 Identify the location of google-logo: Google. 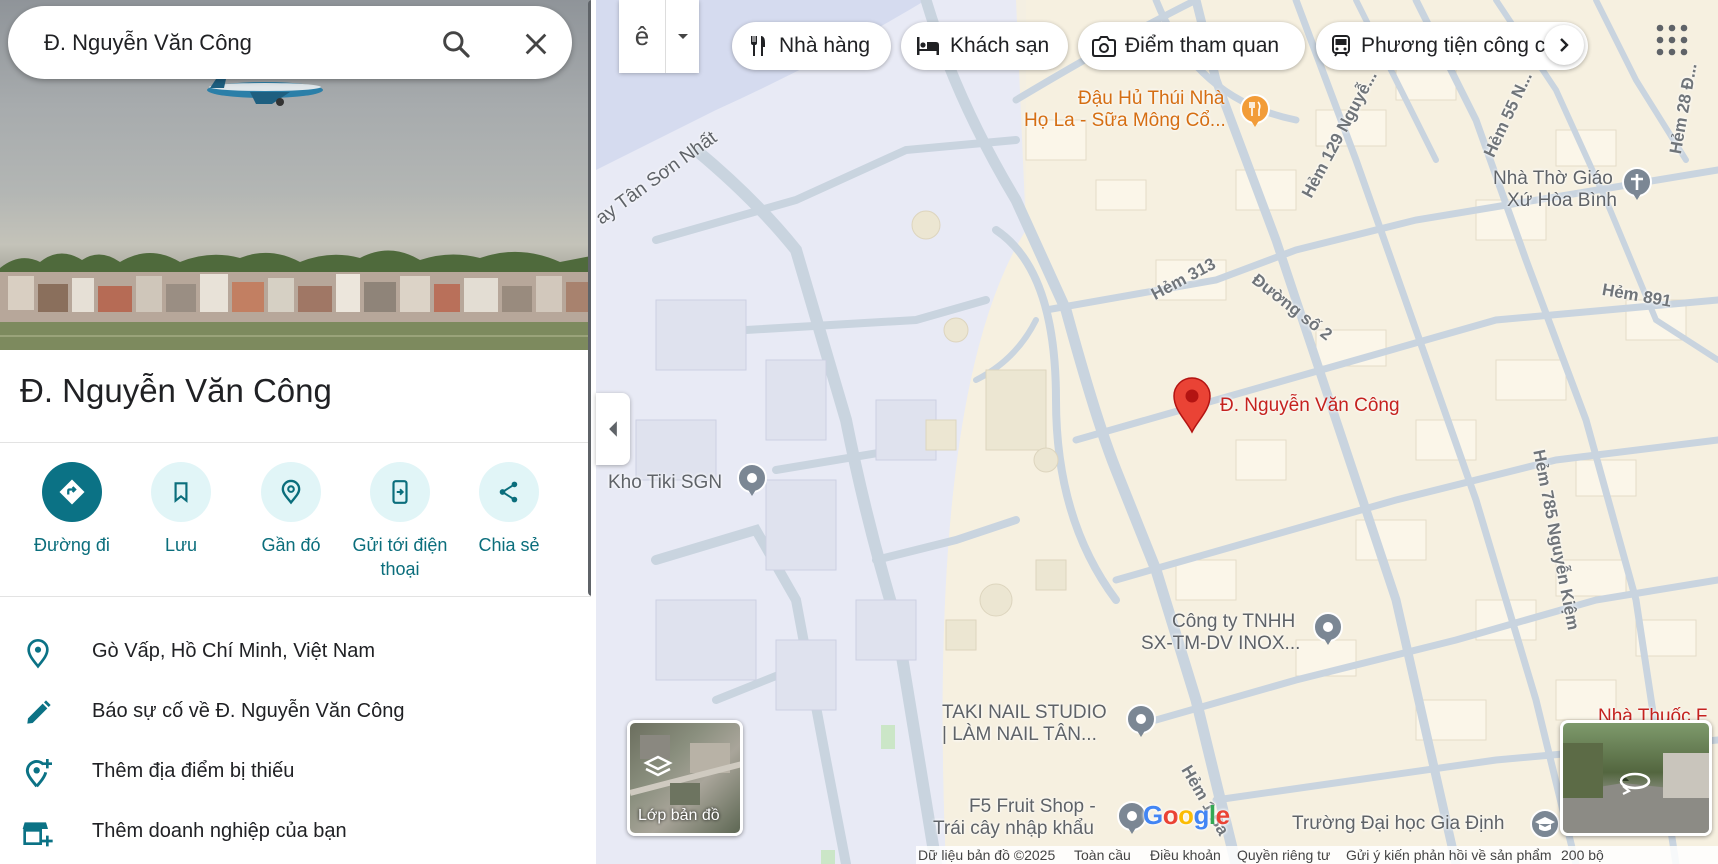
(1186, 815).